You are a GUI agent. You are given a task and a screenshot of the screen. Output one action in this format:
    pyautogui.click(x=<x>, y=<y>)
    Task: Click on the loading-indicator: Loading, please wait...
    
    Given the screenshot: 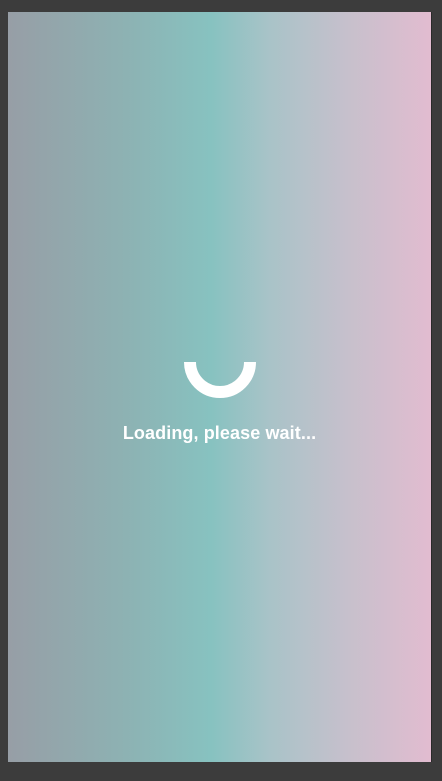 What is the action you would take?
    pyautogui.click(x=219, y=403)
    